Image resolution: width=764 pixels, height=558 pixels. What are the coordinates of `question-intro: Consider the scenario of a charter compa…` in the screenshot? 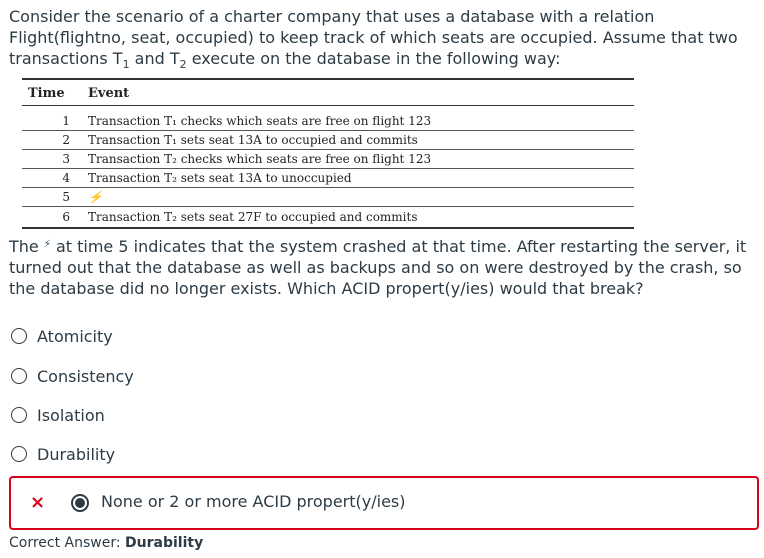 It's located at (373, 39).